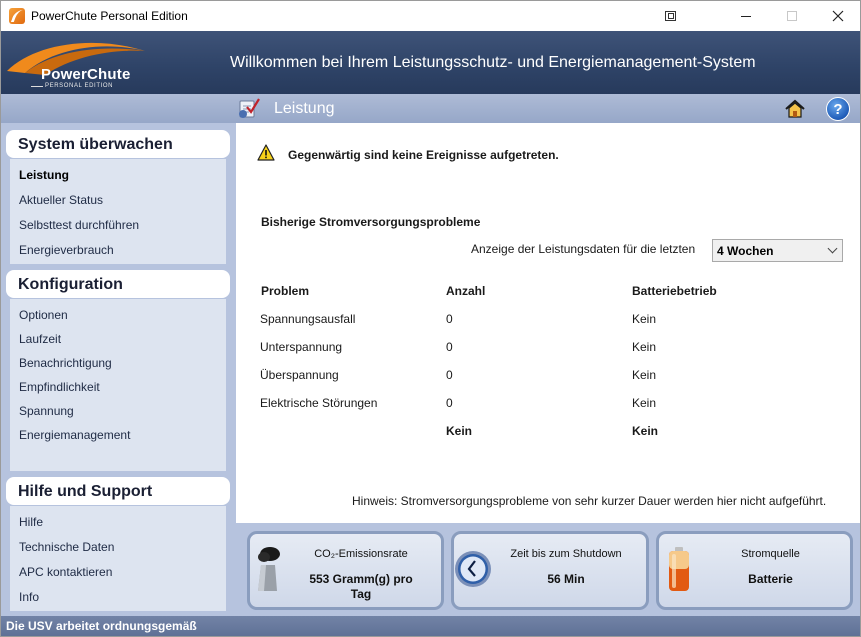 The height and width of the screenshot is (637, 861). I want to click on close-button, so click(838, 16).